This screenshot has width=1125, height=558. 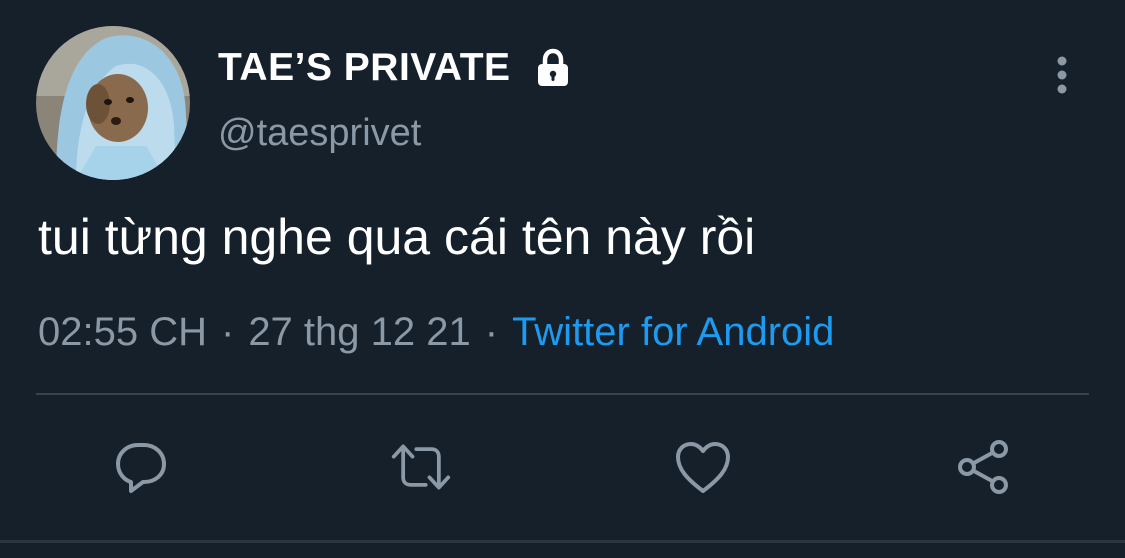 I want to click on like-button, so click(x=703, y=467).